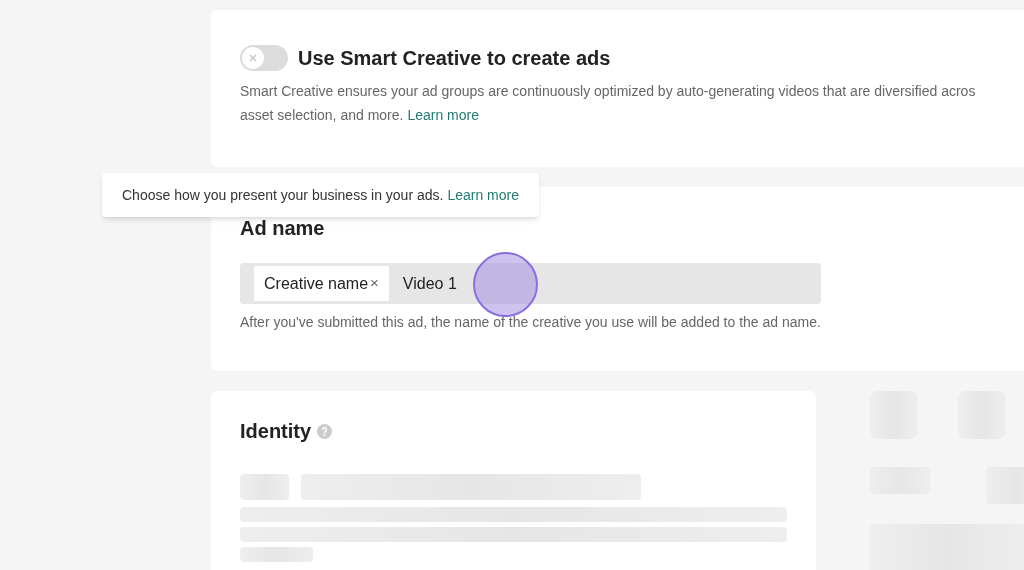  Describe the element at coordinates (608, 91) in the screenshot. I see `description-text: Smart Creative ensures your ad groups are continuously optimized by auto-generating videos that are diversified acros` at that location.